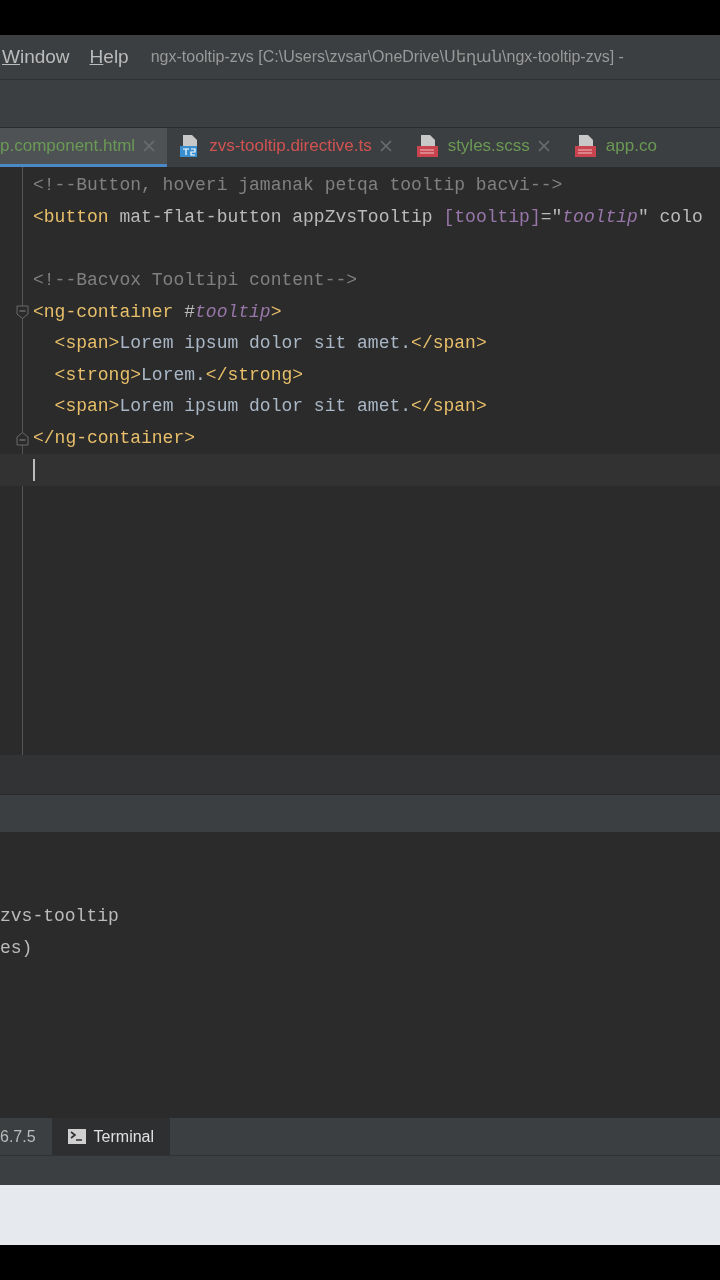 The width and height of the screenshot is (720, 1280). What do you see at coordinates (109, 57) in the screenshot?
I see `menu-item: Help` at bounding box center [109, 57].